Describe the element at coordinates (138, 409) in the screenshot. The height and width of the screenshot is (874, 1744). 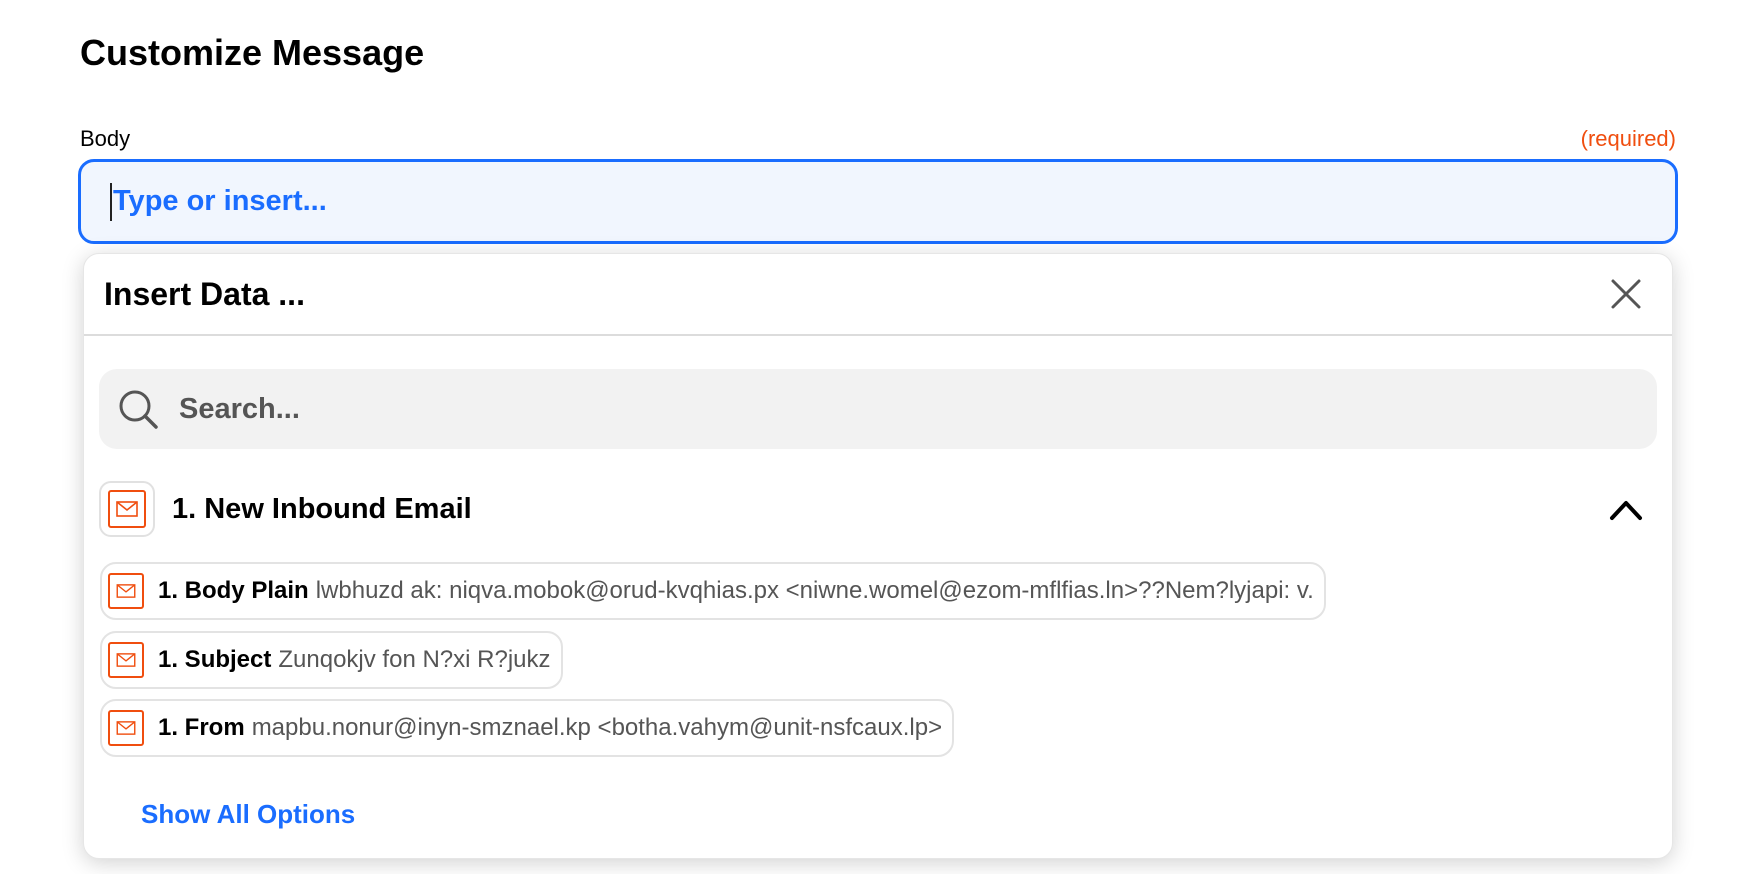
I see `search-icon` at that location.